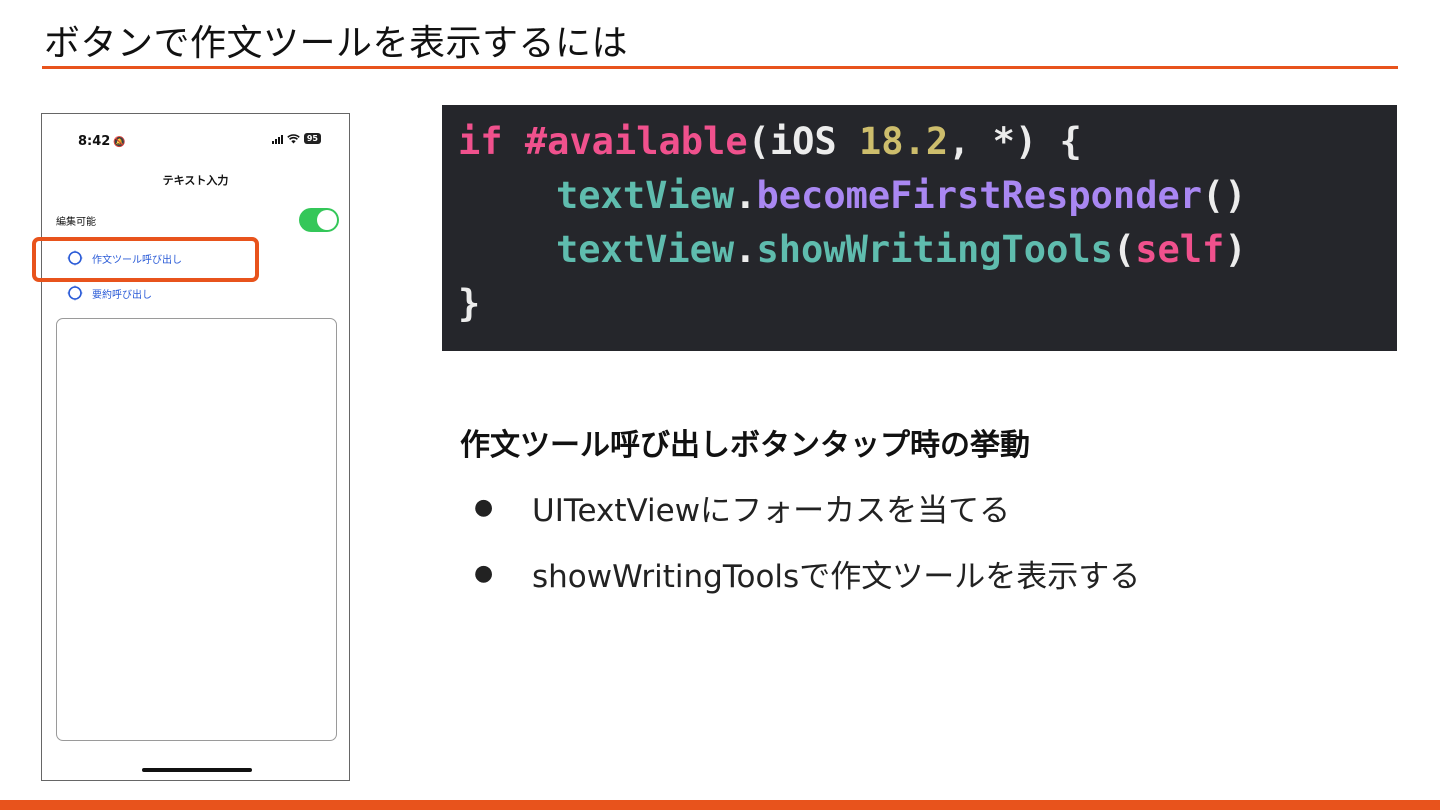 This screenshot has width=1440, height=810. I want to click on bullet-text: showWritingToolsで作文ツールを表示する, so click(836, 576).